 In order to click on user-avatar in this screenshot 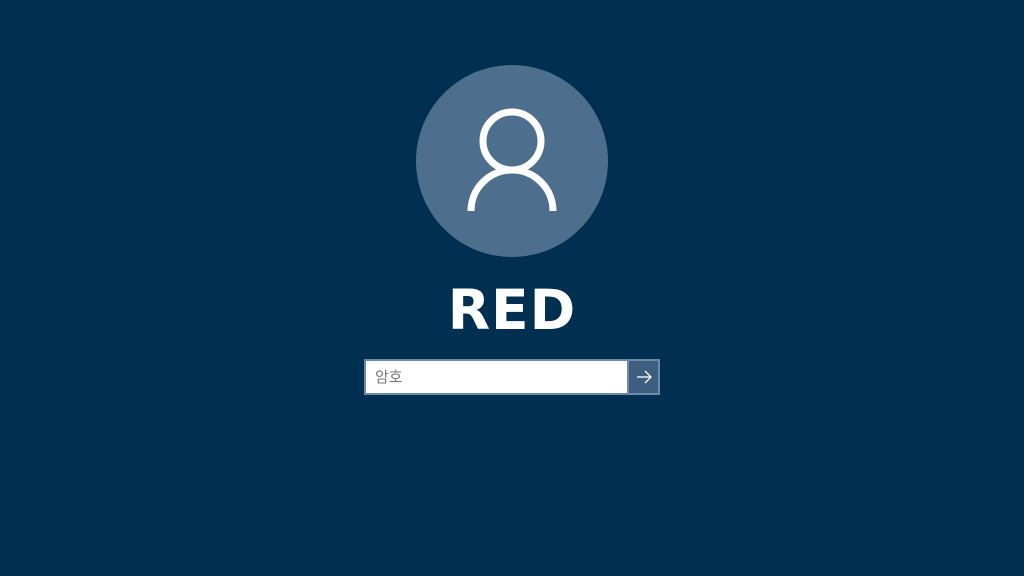, I will do `click(512, 161)`.